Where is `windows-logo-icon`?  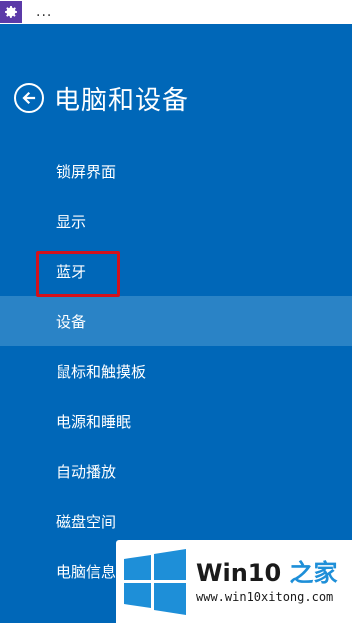 windows-logo-icon is located at coordinates (155, 582).